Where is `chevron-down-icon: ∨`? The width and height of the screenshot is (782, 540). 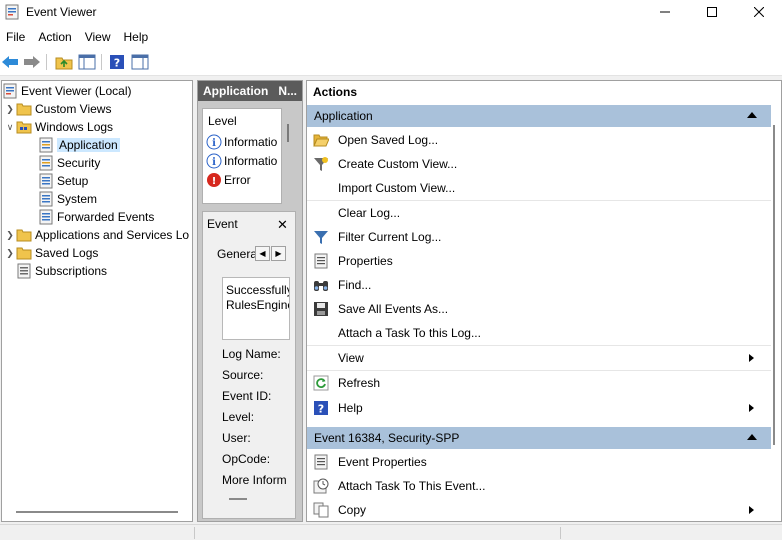
chevron-down-icon: ∨ is located at coordinates (10, 127).